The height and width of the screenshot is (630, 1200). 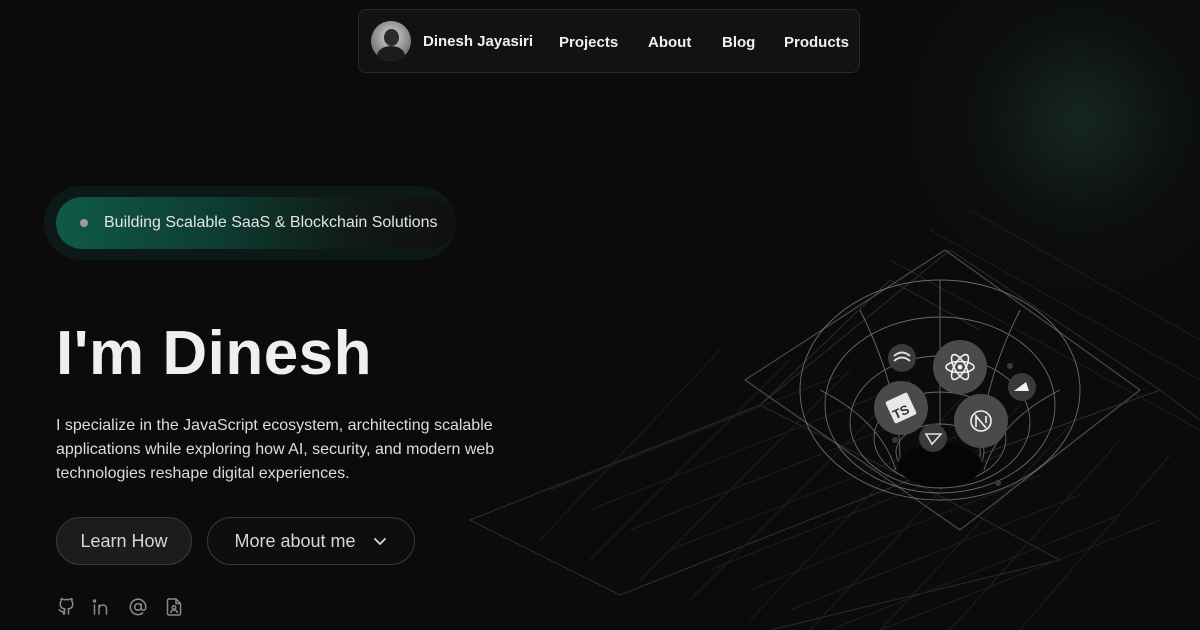 I want to click on avatar, so click(x=391, y=41).